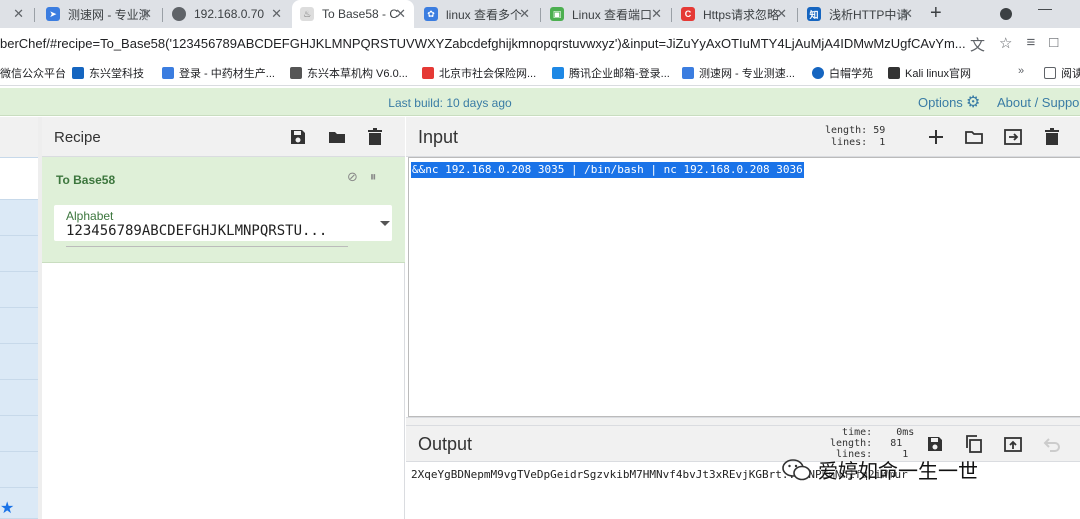 The height and width of the screenshot is (519, 1080). I want to click on tab-label: 测速网 - 专业测, so click(108, 14).